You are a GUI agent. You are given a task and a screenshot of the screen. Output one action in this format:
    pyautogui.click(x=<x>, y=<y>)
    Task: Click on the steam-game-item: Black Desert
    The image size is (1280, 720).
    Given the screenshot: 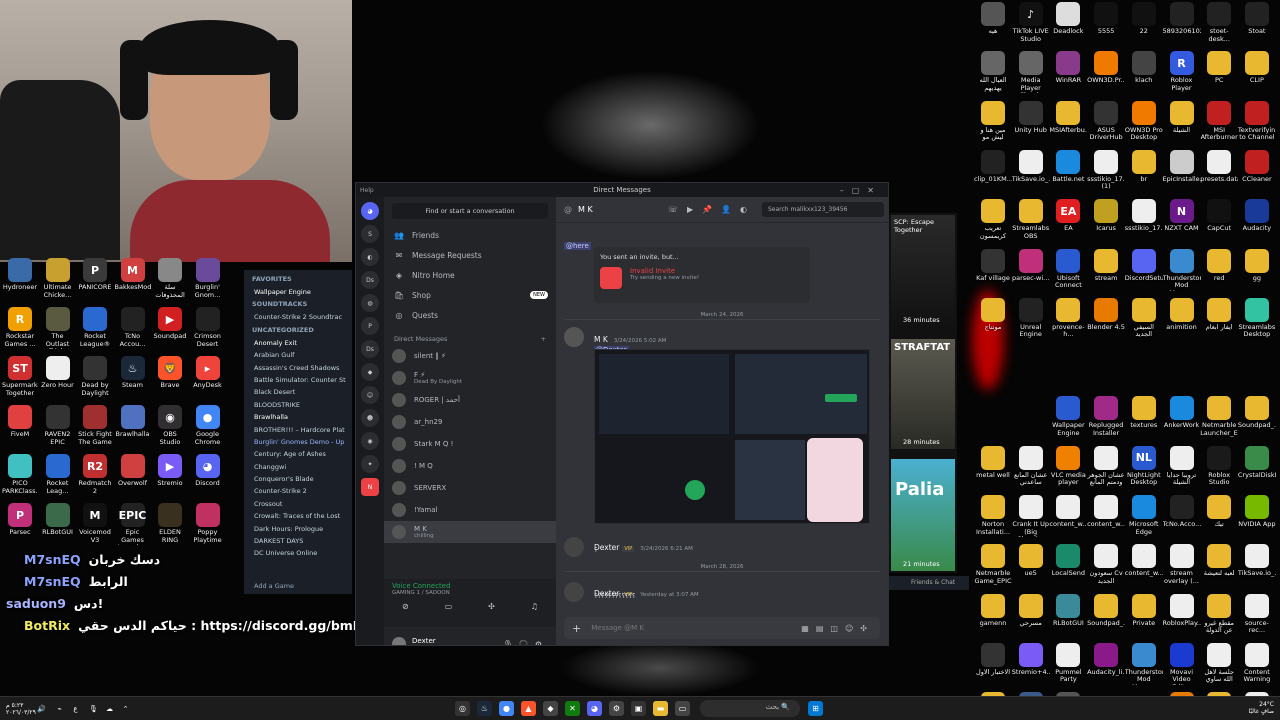 What is the action you would take?
    pyautogui.click(x=298, y=392)
    